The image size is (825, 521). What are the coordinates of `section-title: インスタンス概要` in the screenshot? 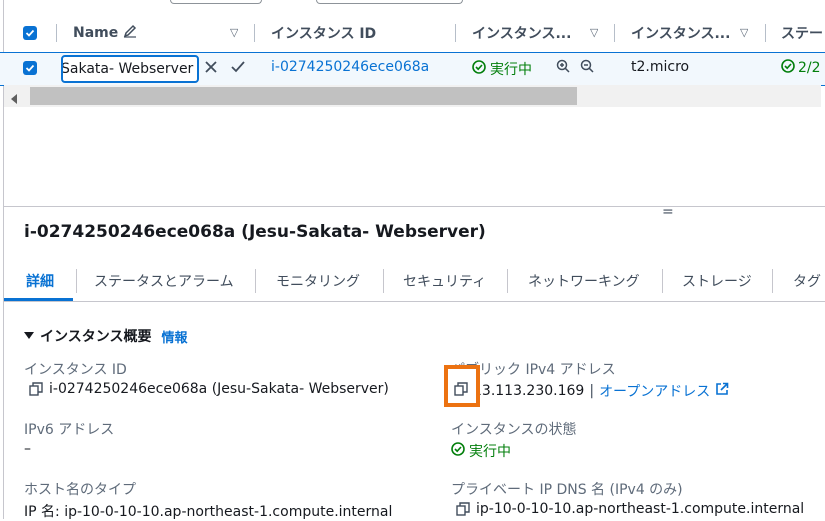 It's located at (96, 337).